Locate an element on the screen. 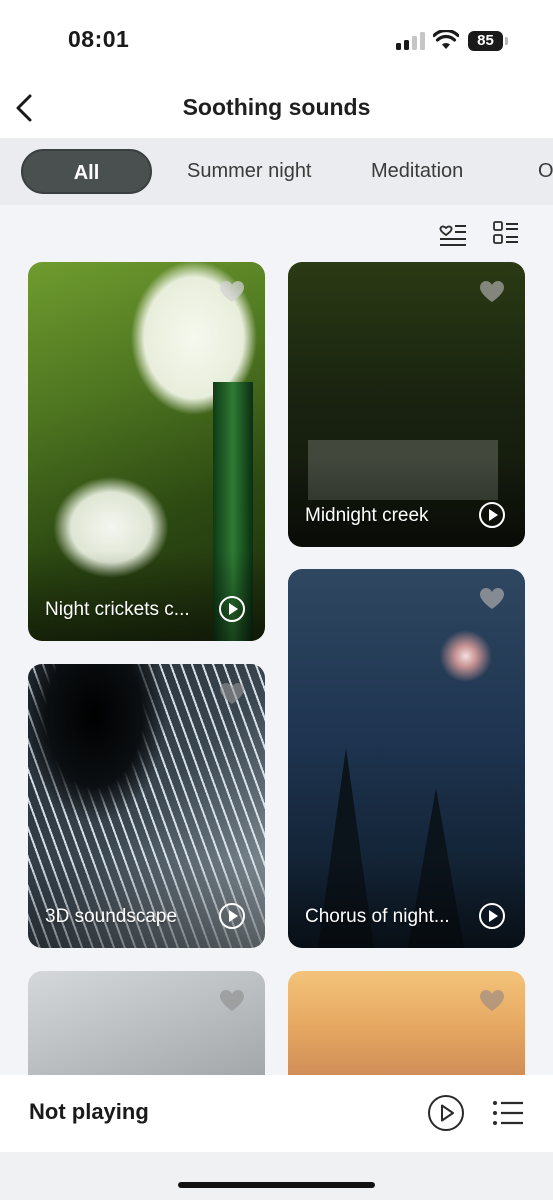  wifi-icon is located at coordinates (446, 39).